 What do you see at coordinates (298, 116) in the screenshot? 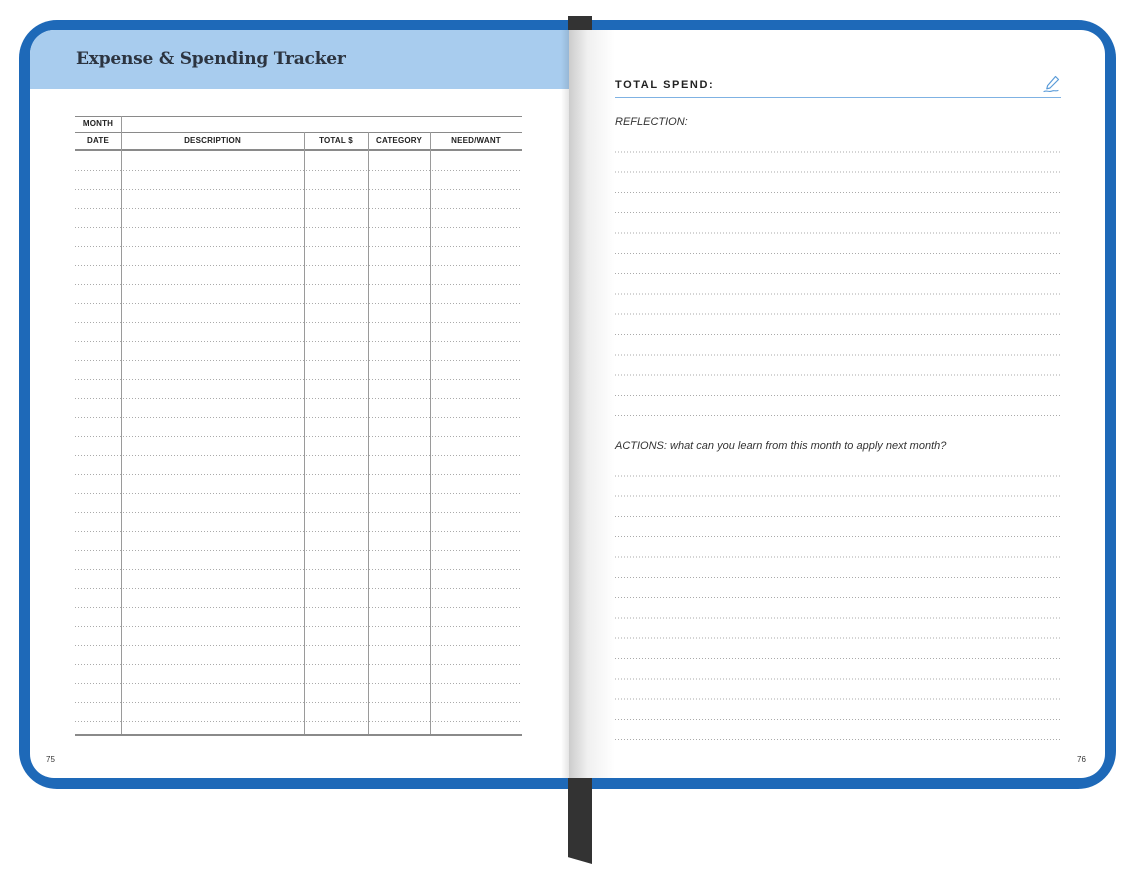
I see `table-top-rule` at bounding box center [298, 116].